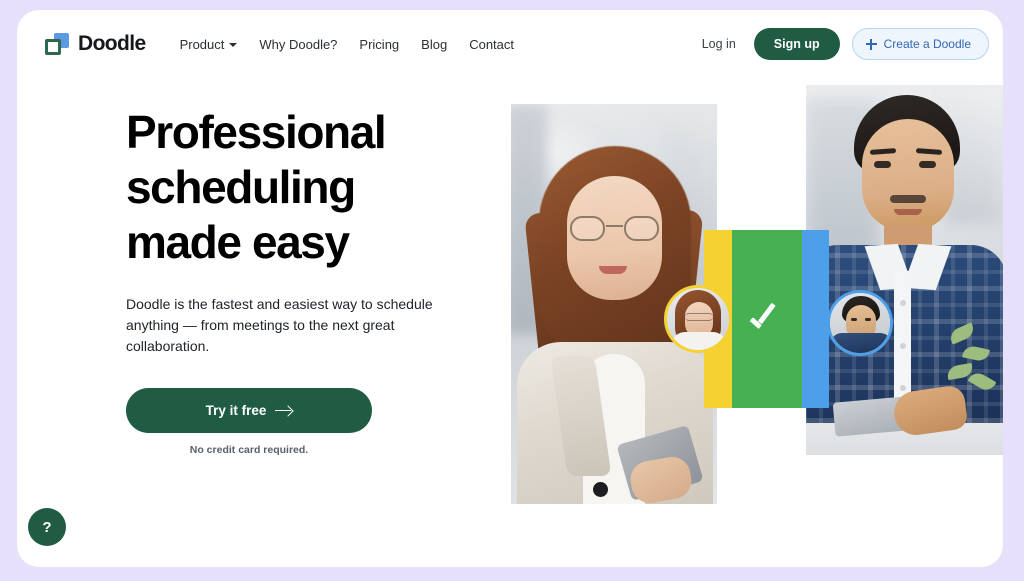 The image size is (1024, 581). I want to click on bar-green, so click(767, 319).